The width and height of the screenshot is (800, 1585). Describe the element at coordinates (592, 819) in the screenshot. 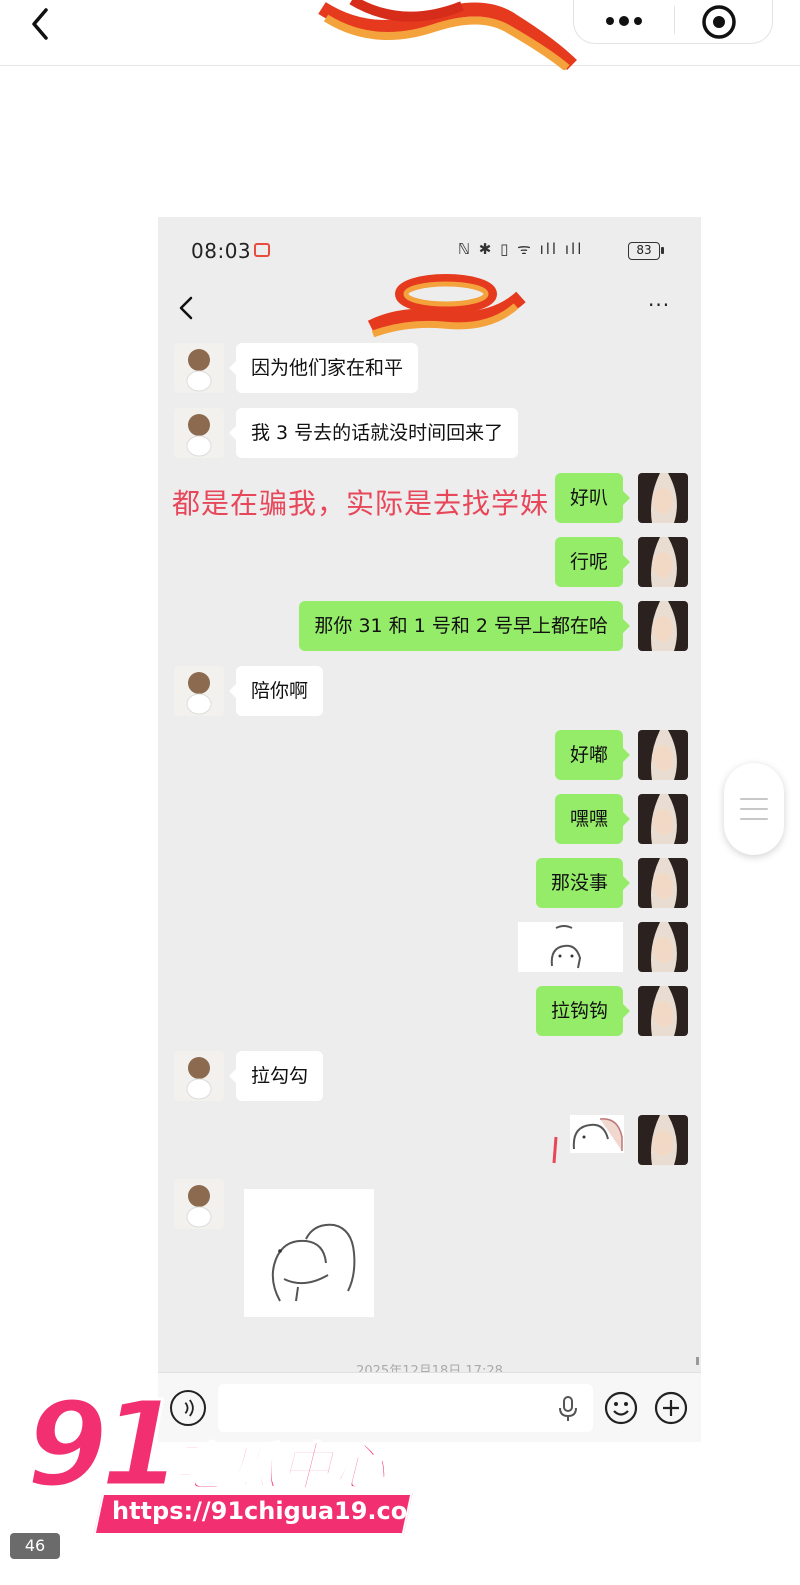

I see `message-bubble: 嘿嘿` at that location.